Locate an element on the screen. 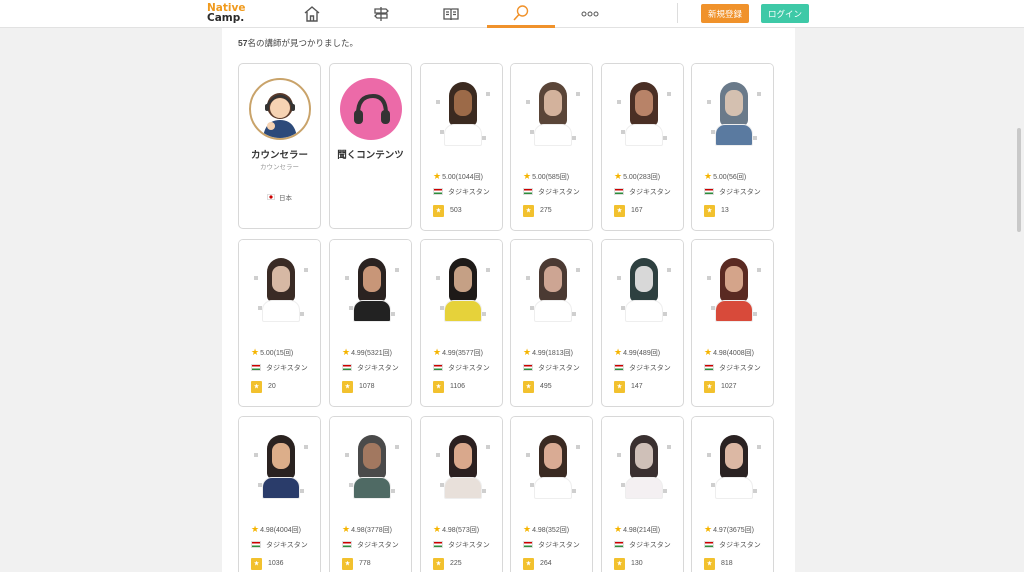 The width and height of the screenshot is (1024, 572). teacher-card: ★ 4.98(4004回) タジキスタン 1036 is located at coordinates (279, 494).